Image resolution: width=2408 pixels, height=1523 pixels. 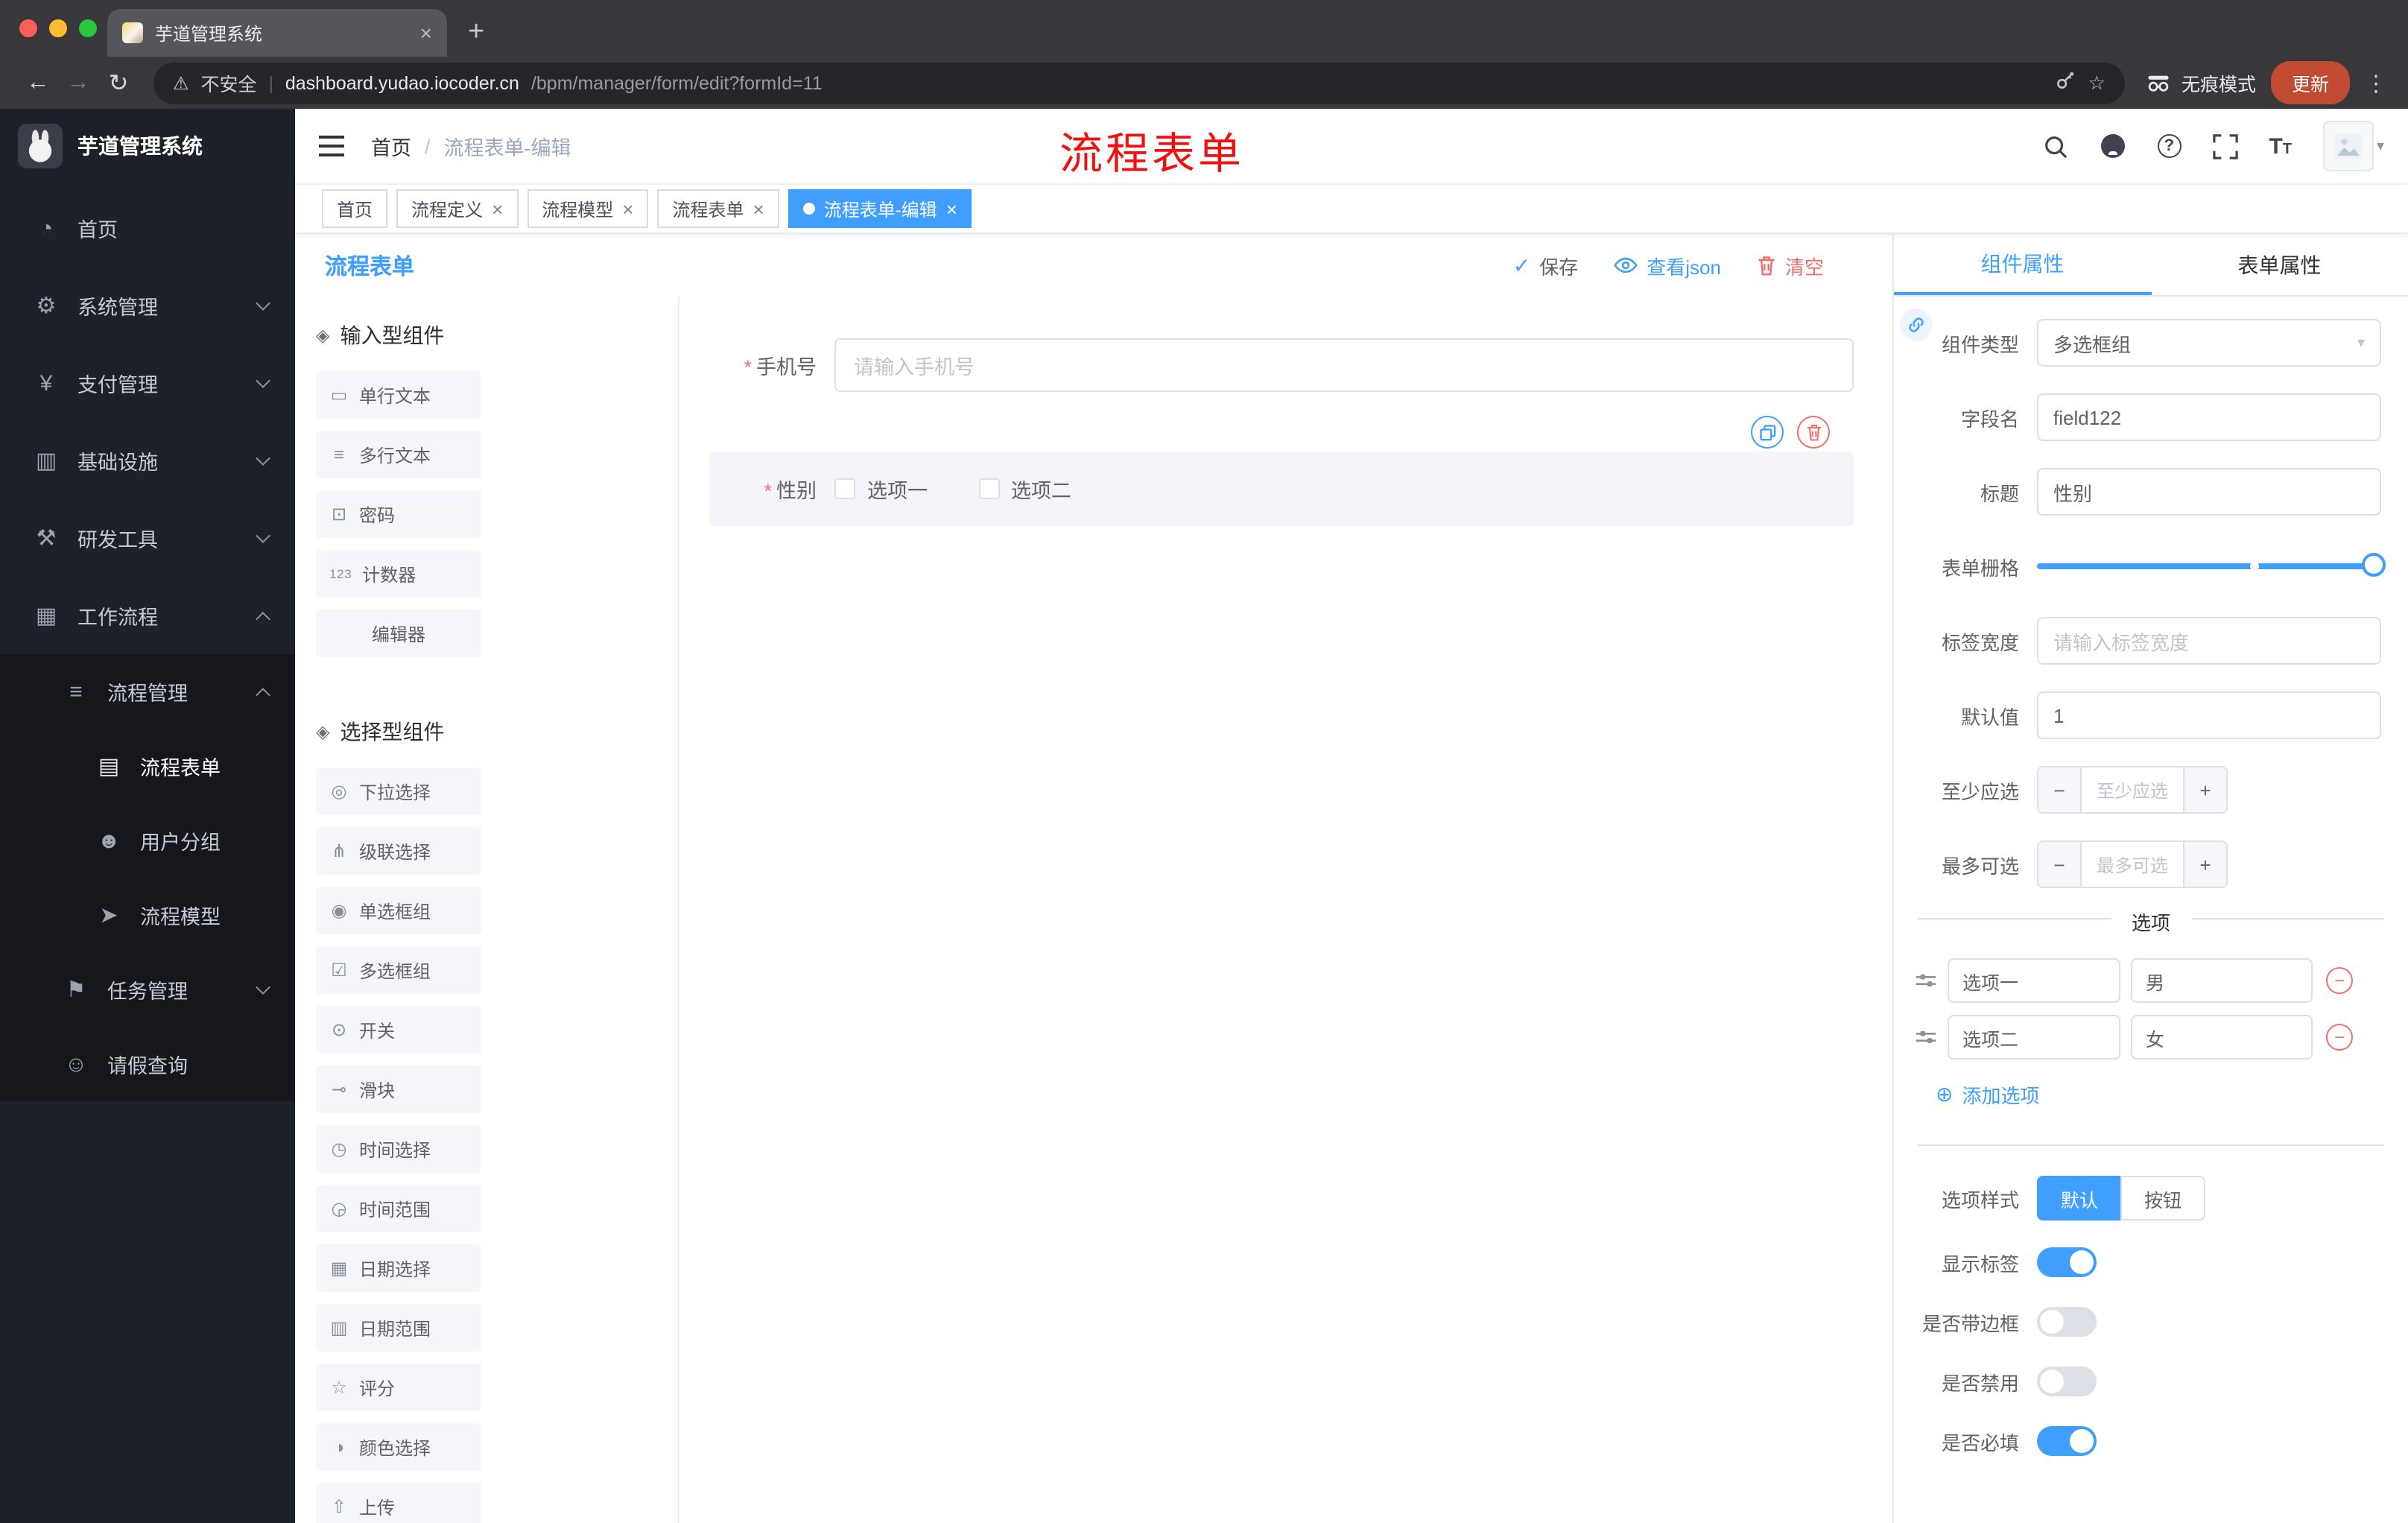 I want to click on palette-item-checkbox-group: ☑ 多选框组, so click(x=398, y=970).